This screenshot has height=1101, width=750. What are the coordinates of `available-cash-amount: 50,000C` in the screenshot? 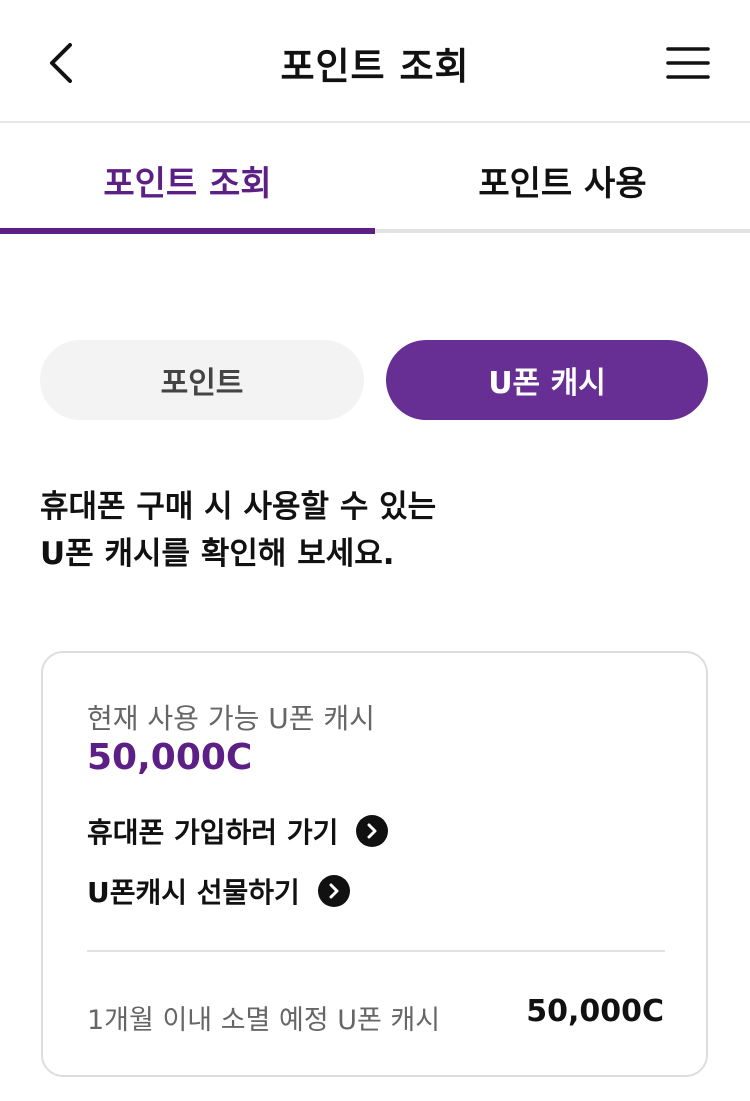 It's located at (170, 757).